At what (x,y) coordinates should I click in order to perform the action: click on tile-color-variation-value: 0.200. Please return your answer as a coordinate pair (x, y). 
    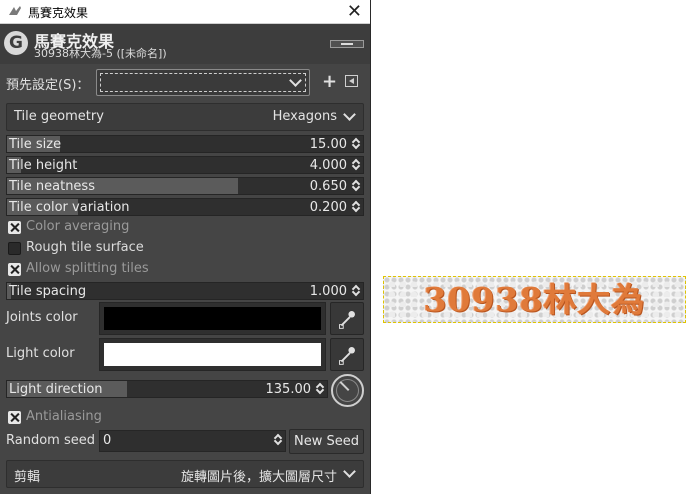
    Looking at the image, I should click on (328, 207).